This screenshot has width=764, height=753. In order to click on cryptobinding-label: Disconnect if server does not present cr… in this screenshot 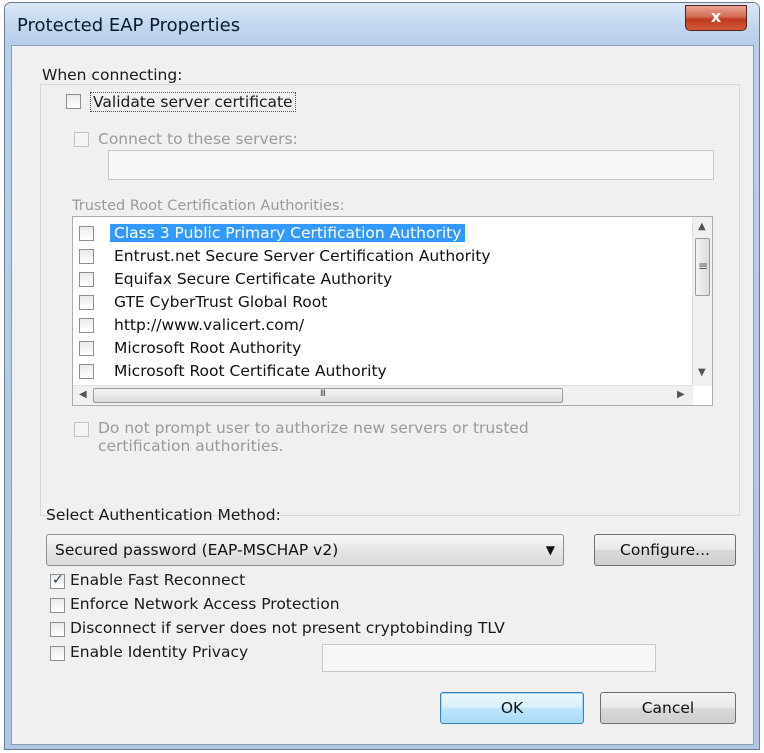, I will do `click(287, 628)`.